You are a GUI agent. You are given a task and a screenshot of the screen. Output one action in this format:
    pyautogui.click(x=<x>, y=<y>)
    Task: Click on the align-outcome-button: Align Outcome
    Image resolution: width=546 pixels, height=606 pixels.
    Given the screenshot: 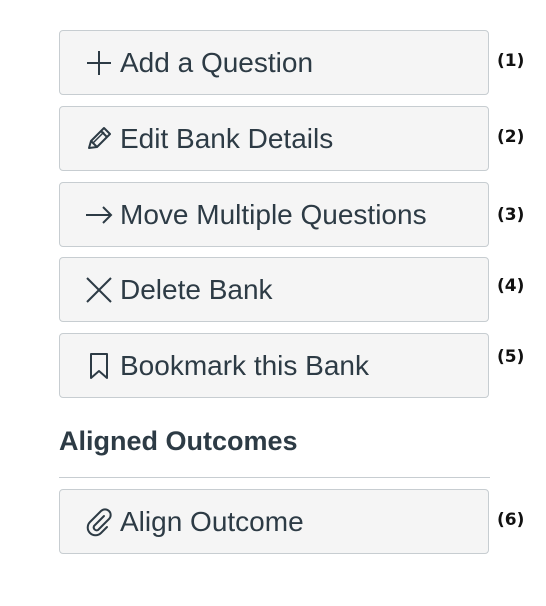 What is the action you would take?
    pyautogui.click(x=274, y=521)
    